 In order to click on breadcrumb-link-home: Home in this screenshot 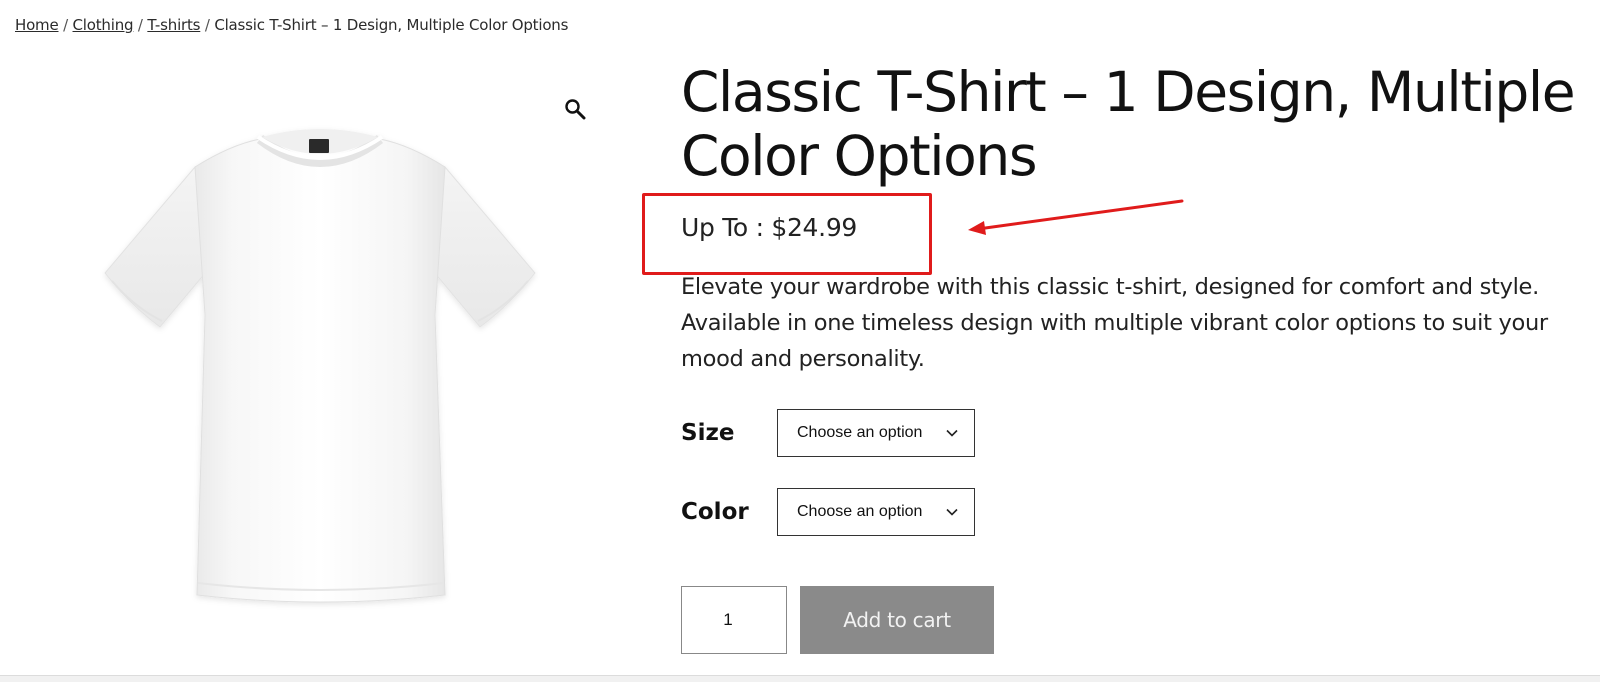, I will do `click(37, 25)`.